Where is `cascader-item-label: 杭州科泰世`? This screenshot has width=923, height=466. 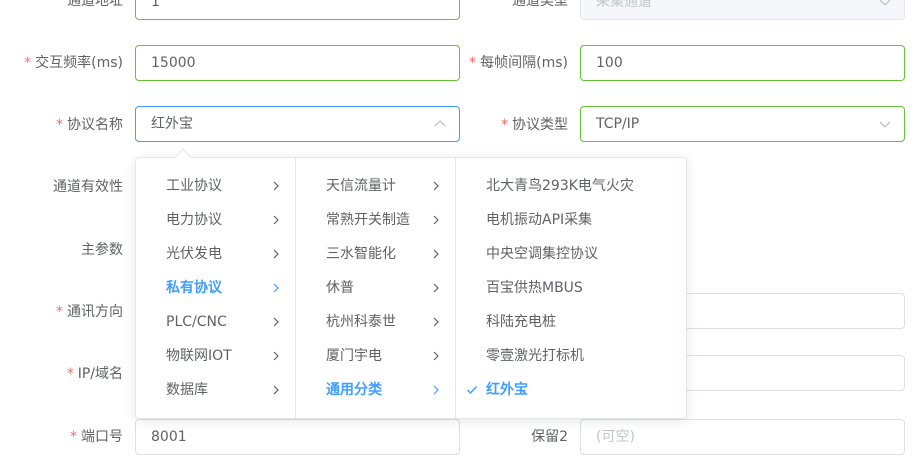
cascader-item-label: 杭州科泰世 is located at coordinates (361, 322).